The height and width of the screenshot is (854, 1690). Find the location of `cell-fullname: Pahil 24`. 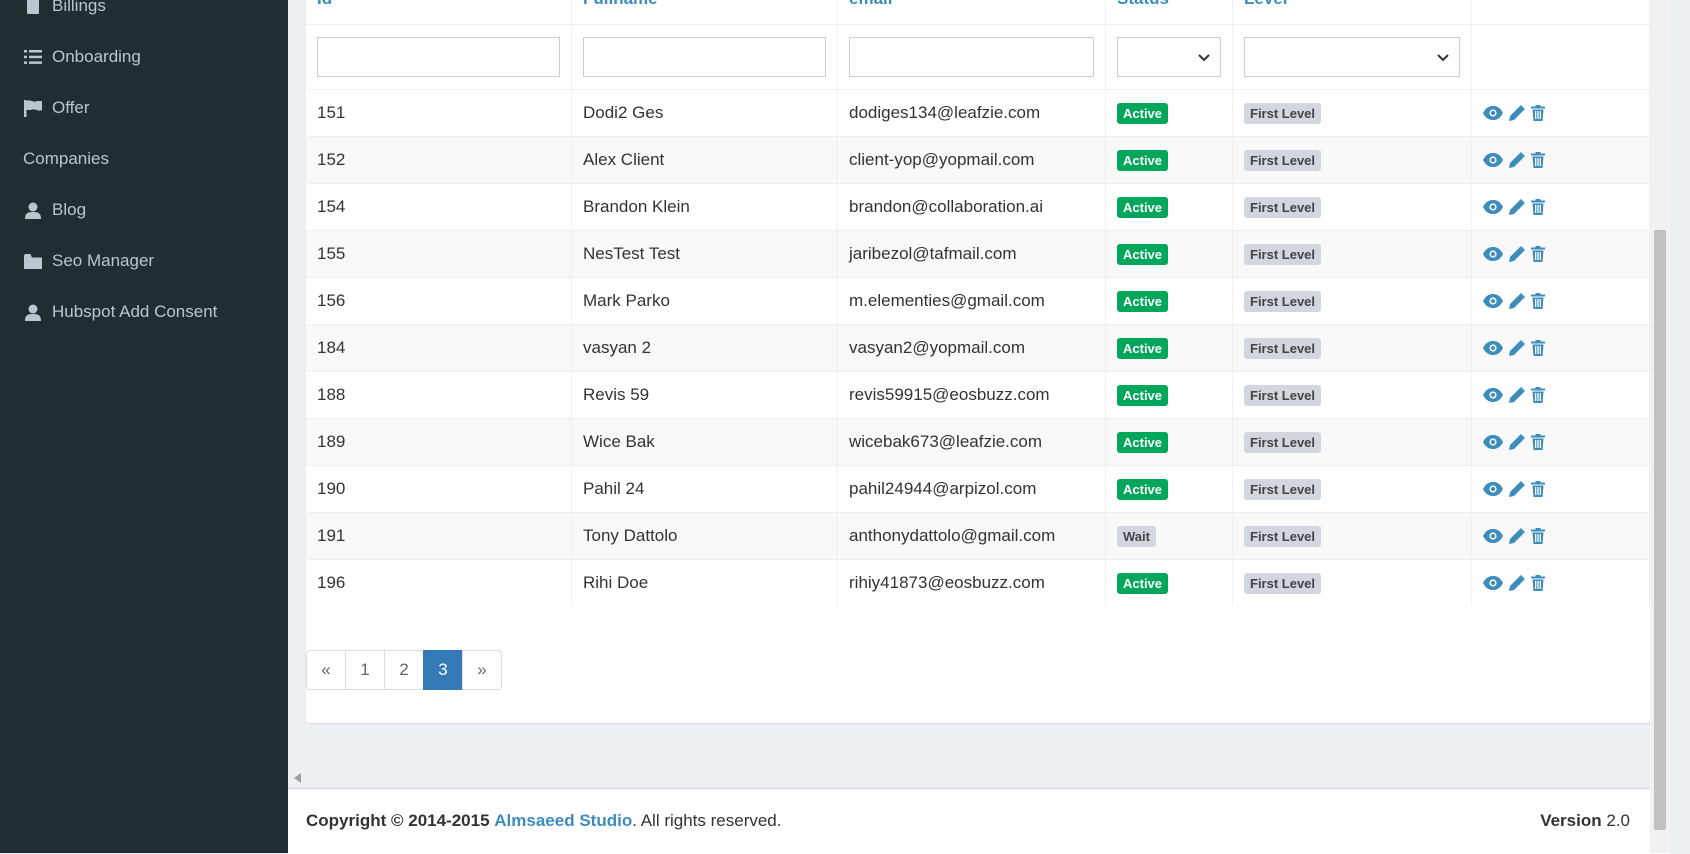

cell-fullname: Pahil 24 is located at coordinates (704, 489).